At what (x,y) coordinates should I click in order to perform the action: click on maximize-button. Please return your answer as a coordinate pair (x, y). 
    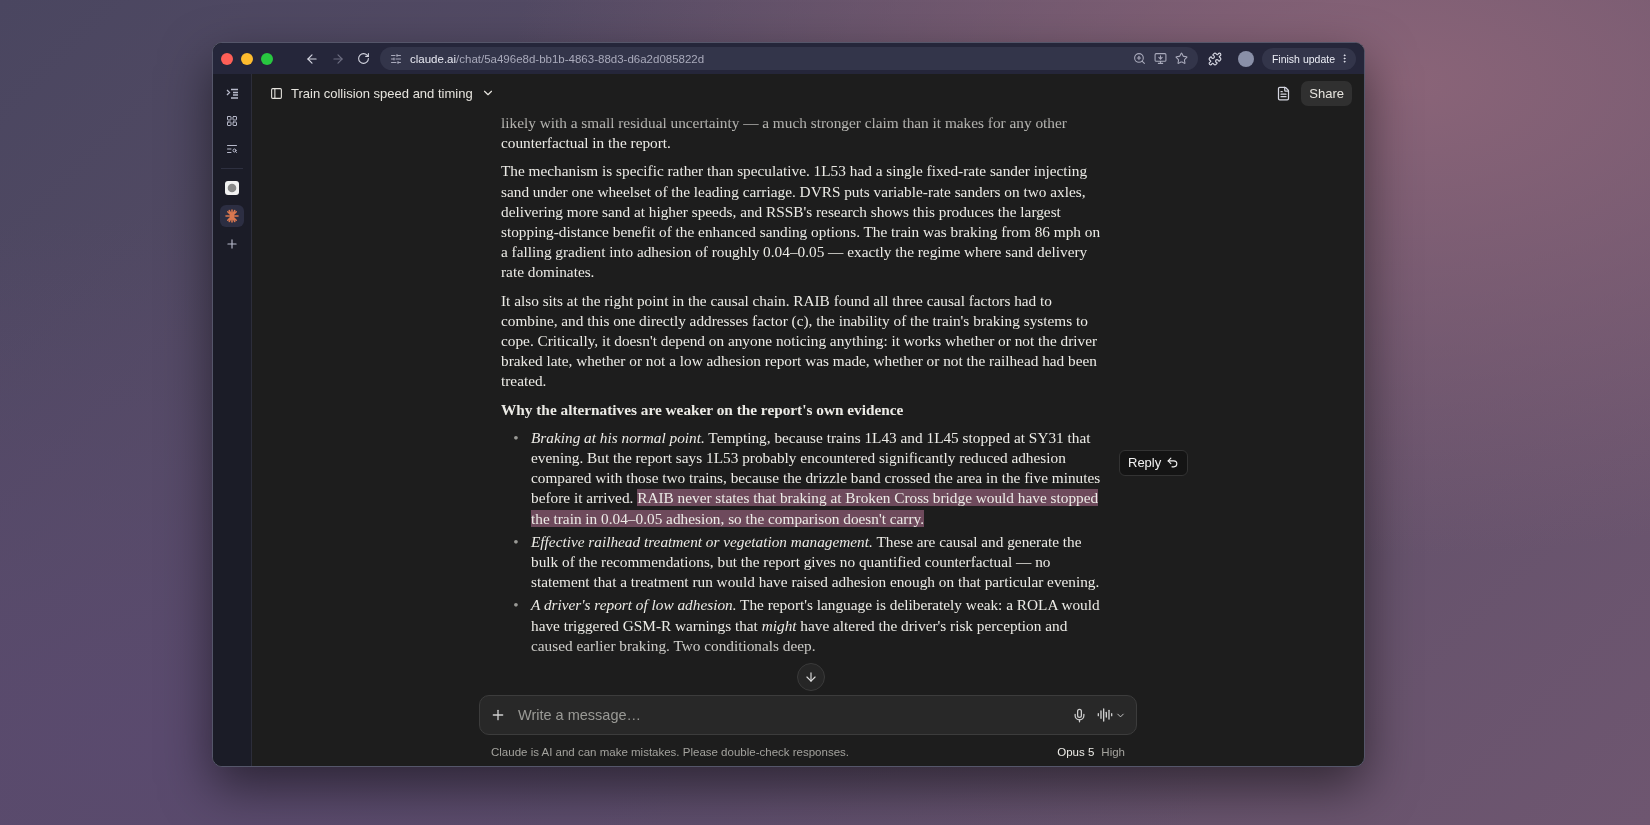
    Looking at the image, I should click on (267, 58).